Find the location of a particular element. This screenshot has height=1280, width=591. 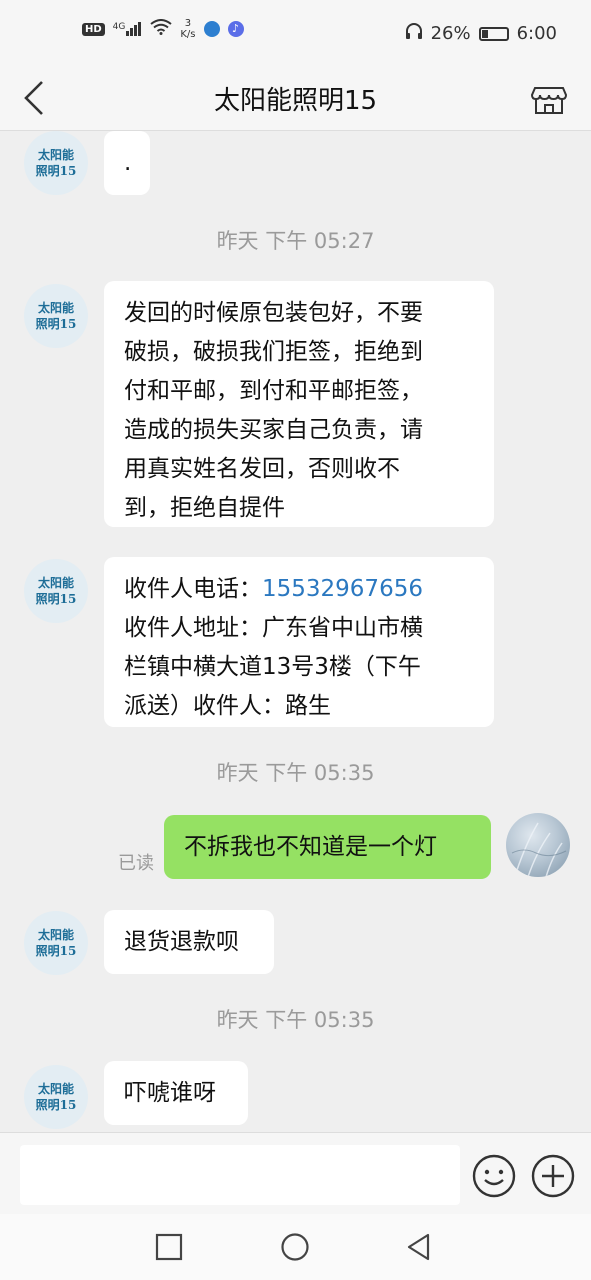

system-nav-bar is located at coordinates (295, 1247).